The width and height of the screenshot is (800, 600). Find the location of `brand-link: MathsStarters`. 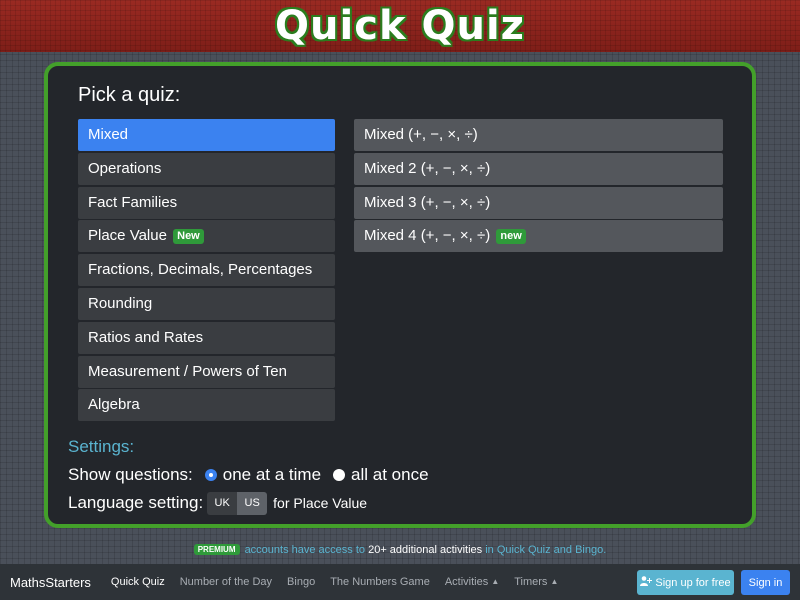

brand-link: MathsStarters is located at coordinates (50, 582).